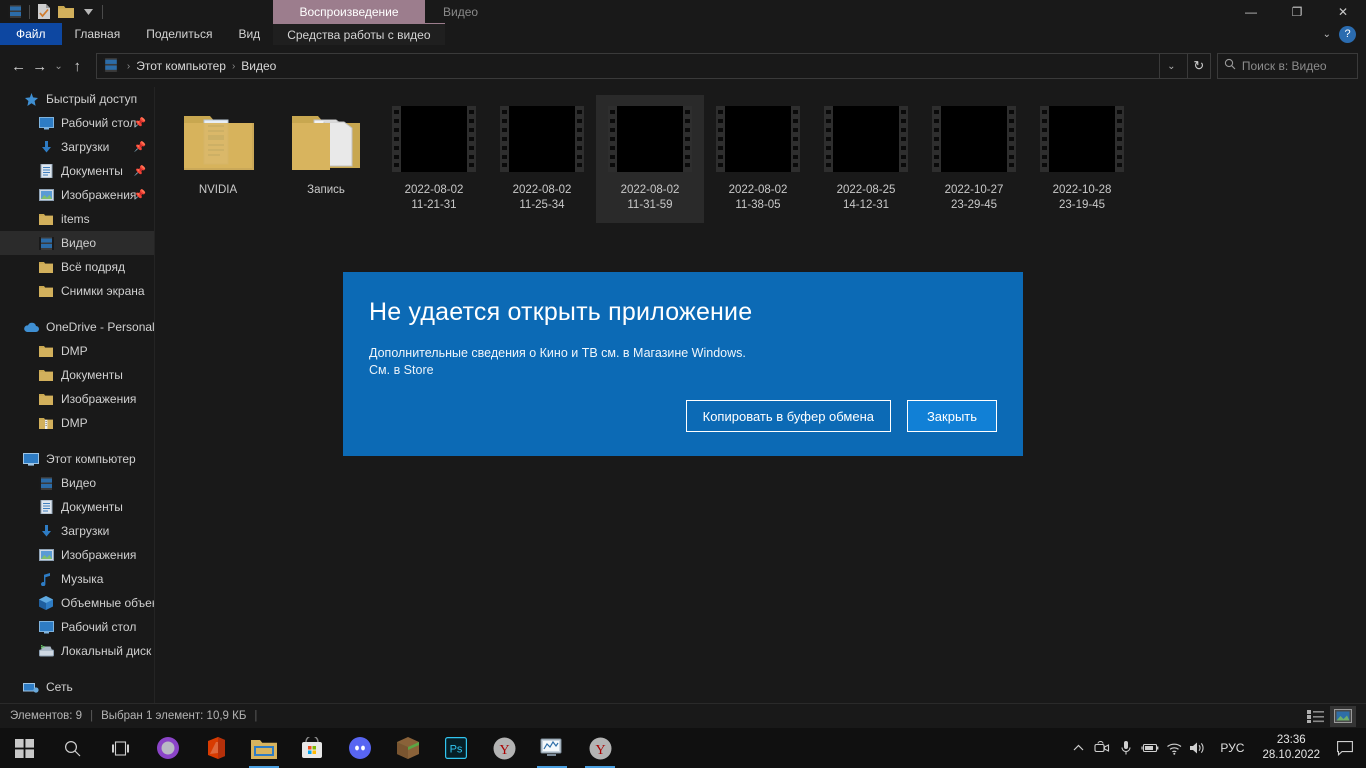  I want to click on restore-button: ❐, so click(1297, 11).